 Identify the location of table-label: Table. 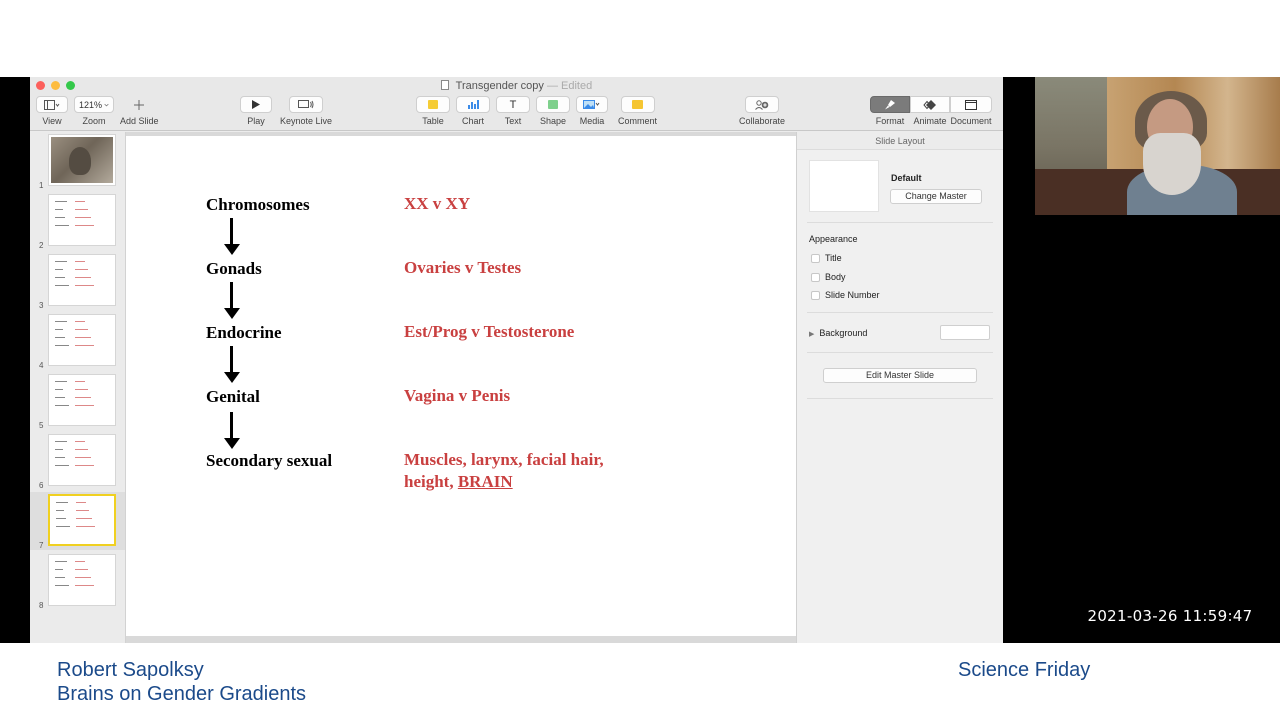
(433, 121).